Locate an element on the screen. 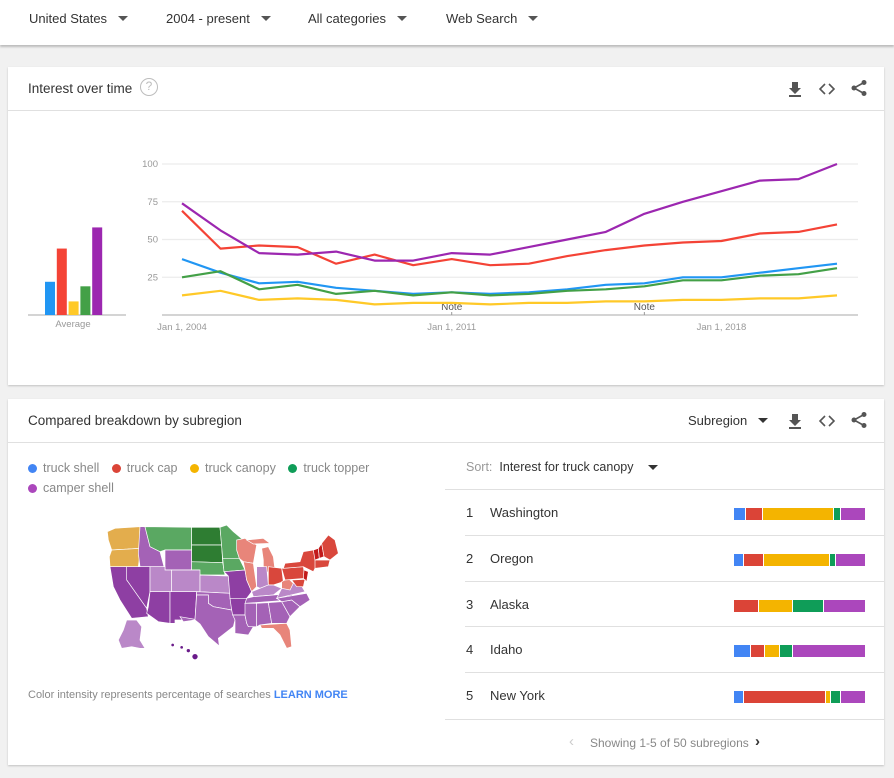 The height and width of the screenshot is (778, 894). filter-region: United States is located at coordinates (79, 18).